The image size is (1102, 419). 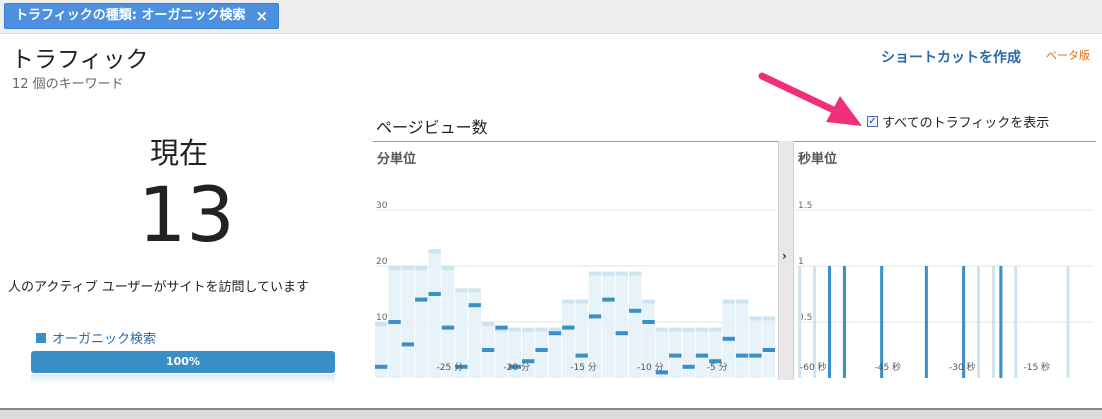 What do you see at coordinates (818, 159) in the screenshot?
I see `per-second-chart-title: 秒単位` at bounding box center [818, 159].